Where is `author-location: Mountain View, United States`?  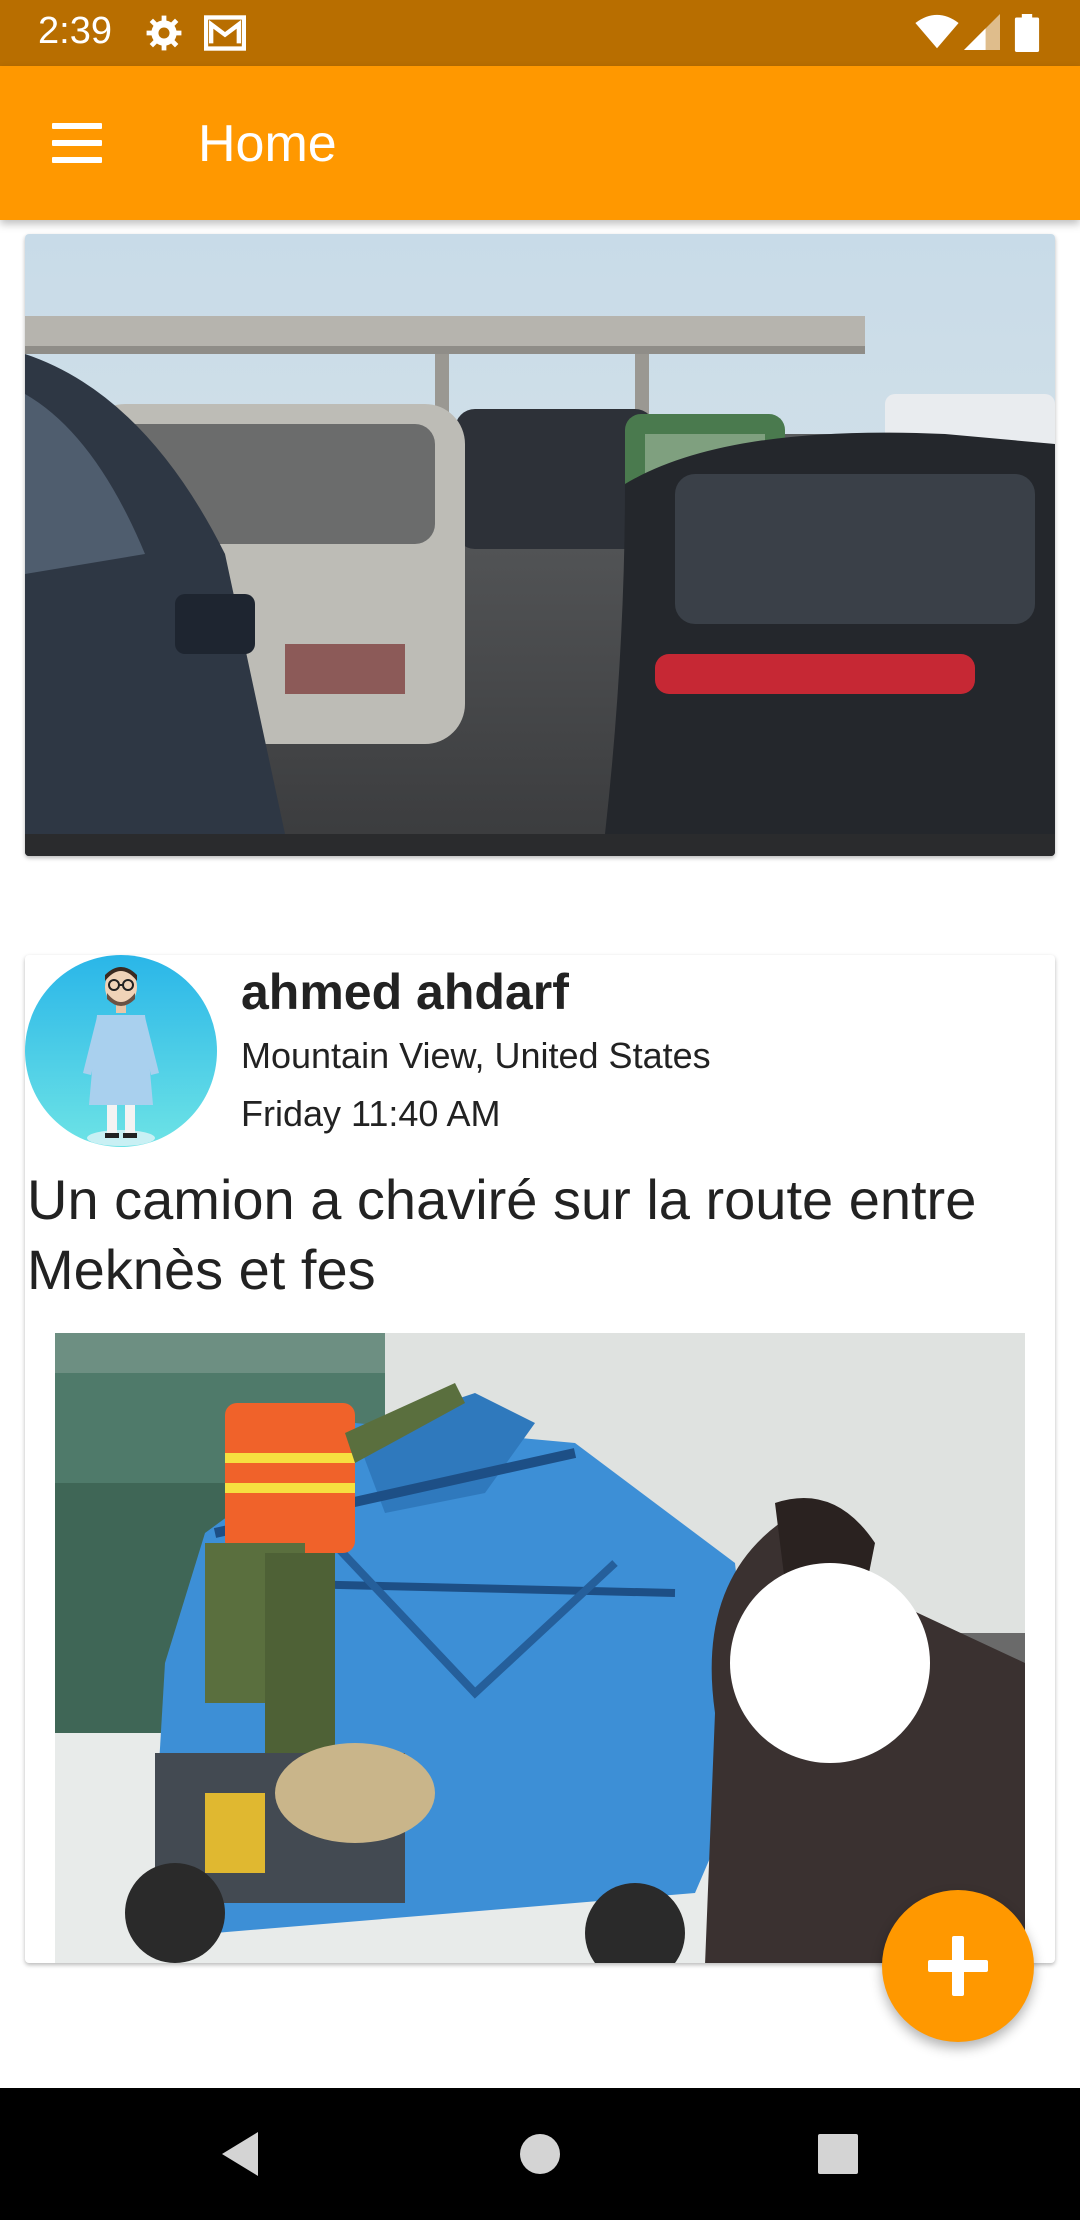 author-location: Mountain View, United States is located at coordinates (476, 1055).